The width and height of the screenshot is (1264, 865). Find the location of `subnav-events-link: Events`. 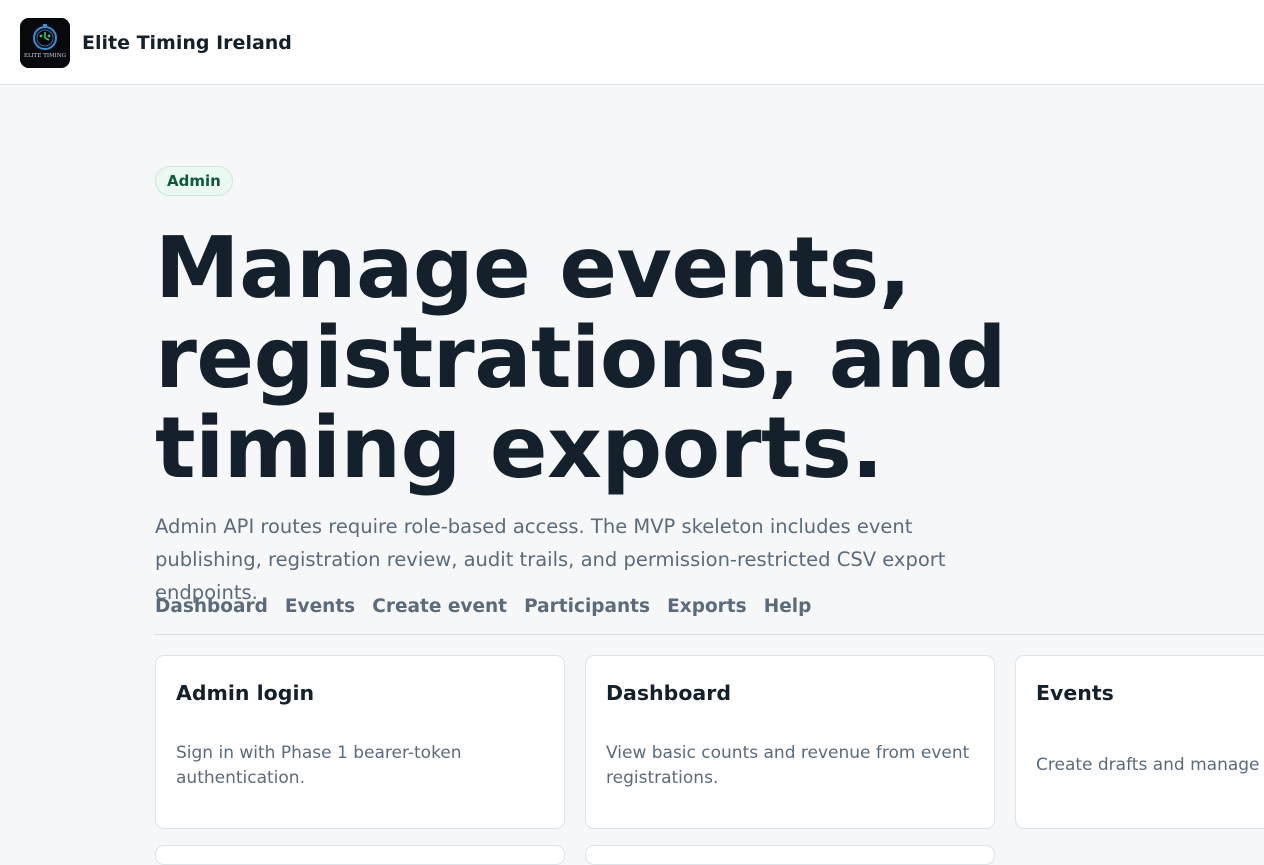

subnav-events-link: Events is located at coordinates (320, 607).